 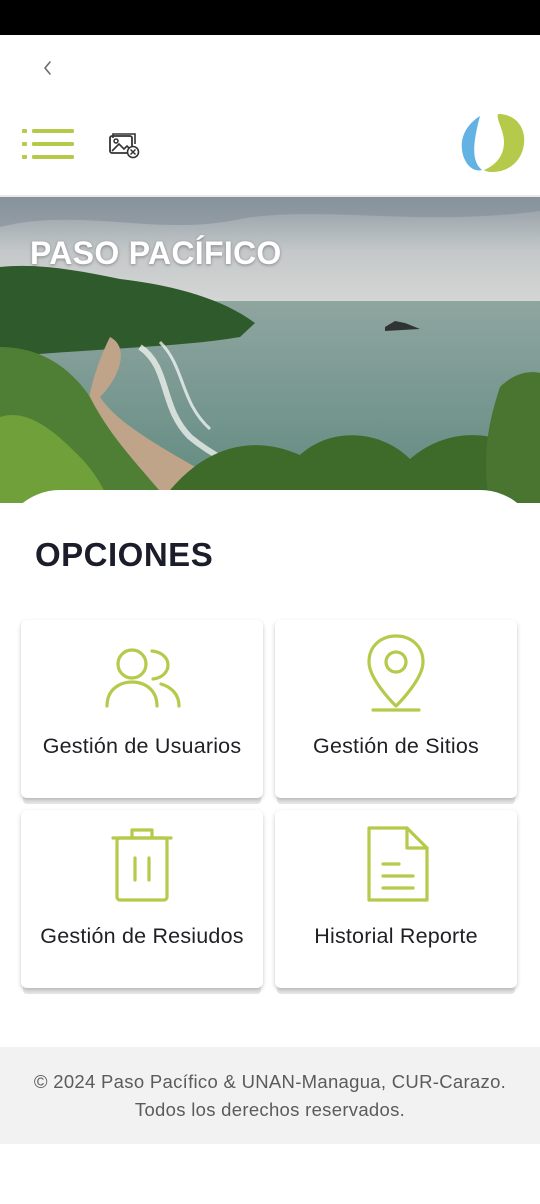 What do you see at coordinates (156, 253) in the screenshot?
I see `hero-title: PASO PACÍFICO` at bounding box center [156, 253].